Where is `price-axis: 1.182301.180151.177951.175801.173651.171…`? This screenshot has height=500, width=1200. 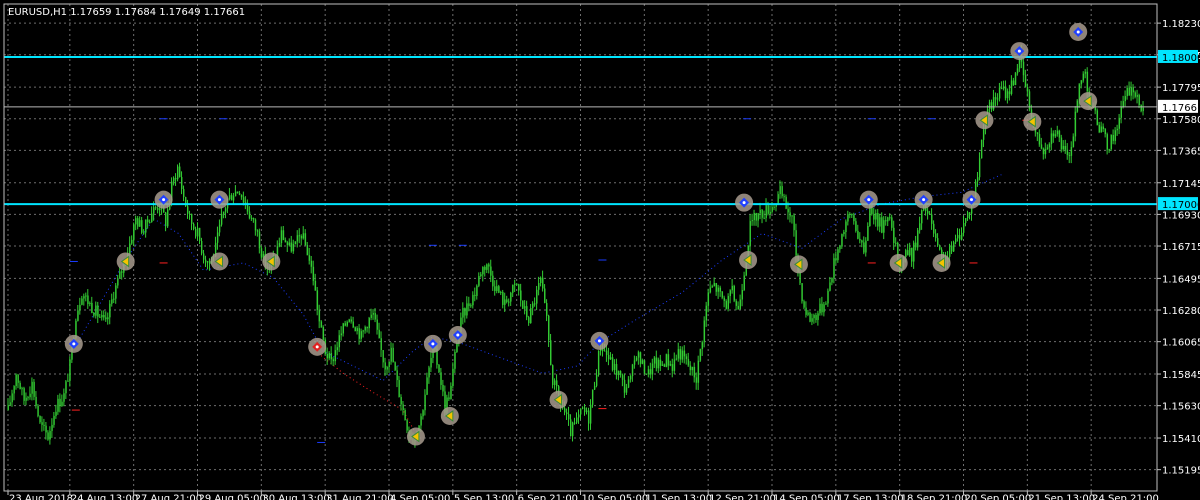
price-axis: 1.182301.180151.177951.175801.173651.171… is located at coordinates (1178, 248).